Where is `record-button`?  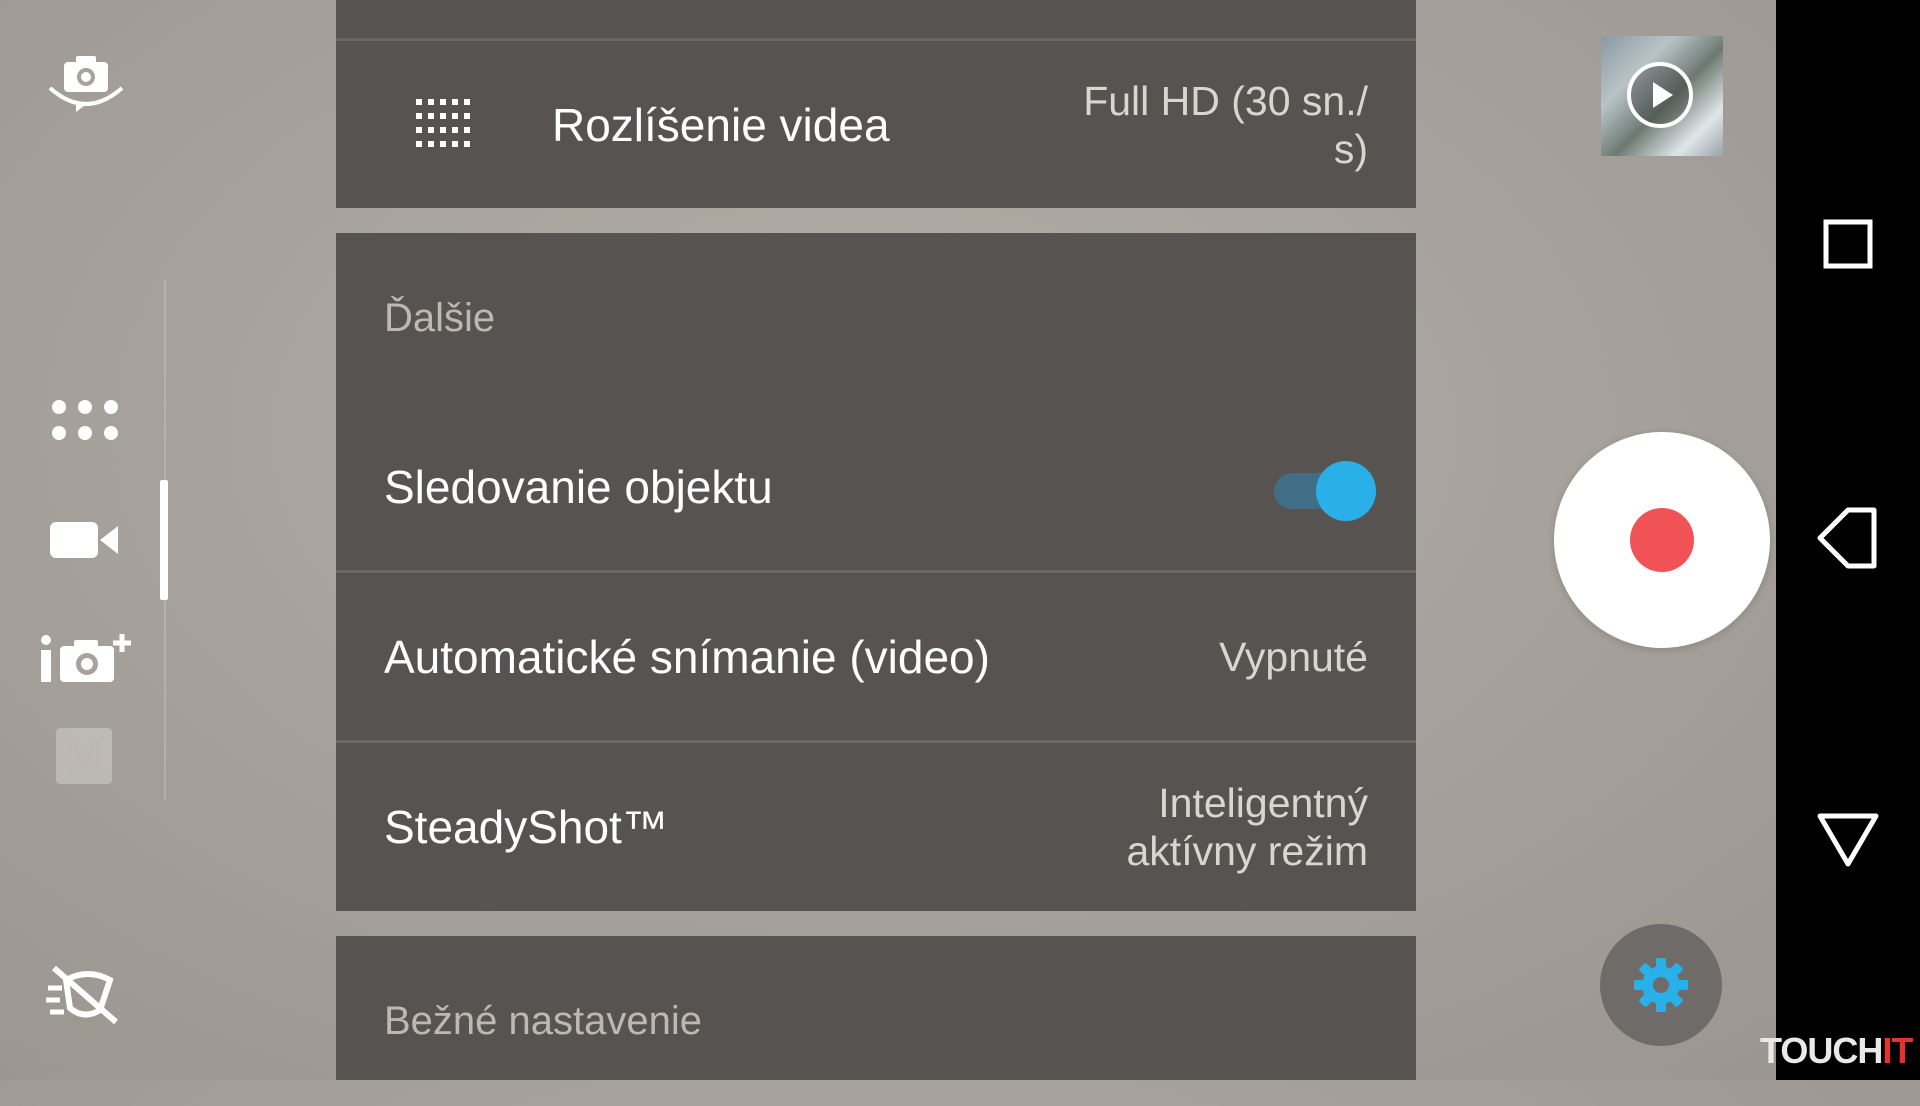
record-button is located at coordinates (1662, 540).